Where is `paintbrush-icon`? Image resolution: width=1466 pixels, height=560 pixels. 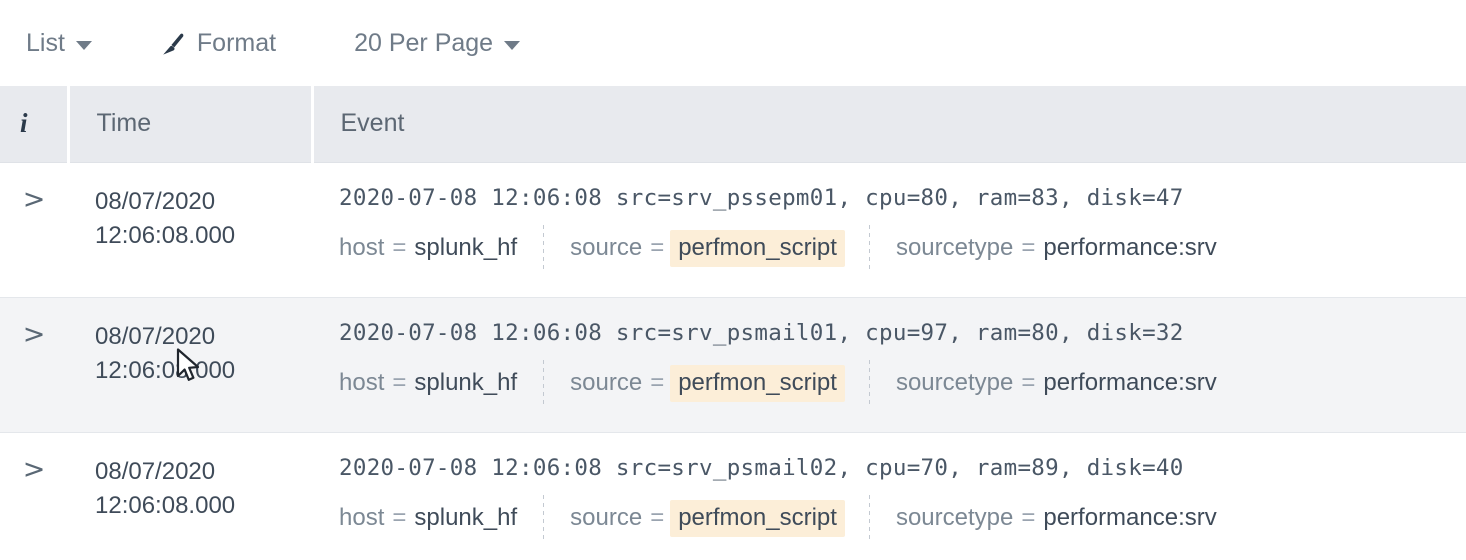 paintbrush-icon is located at coordinates (173, 44).